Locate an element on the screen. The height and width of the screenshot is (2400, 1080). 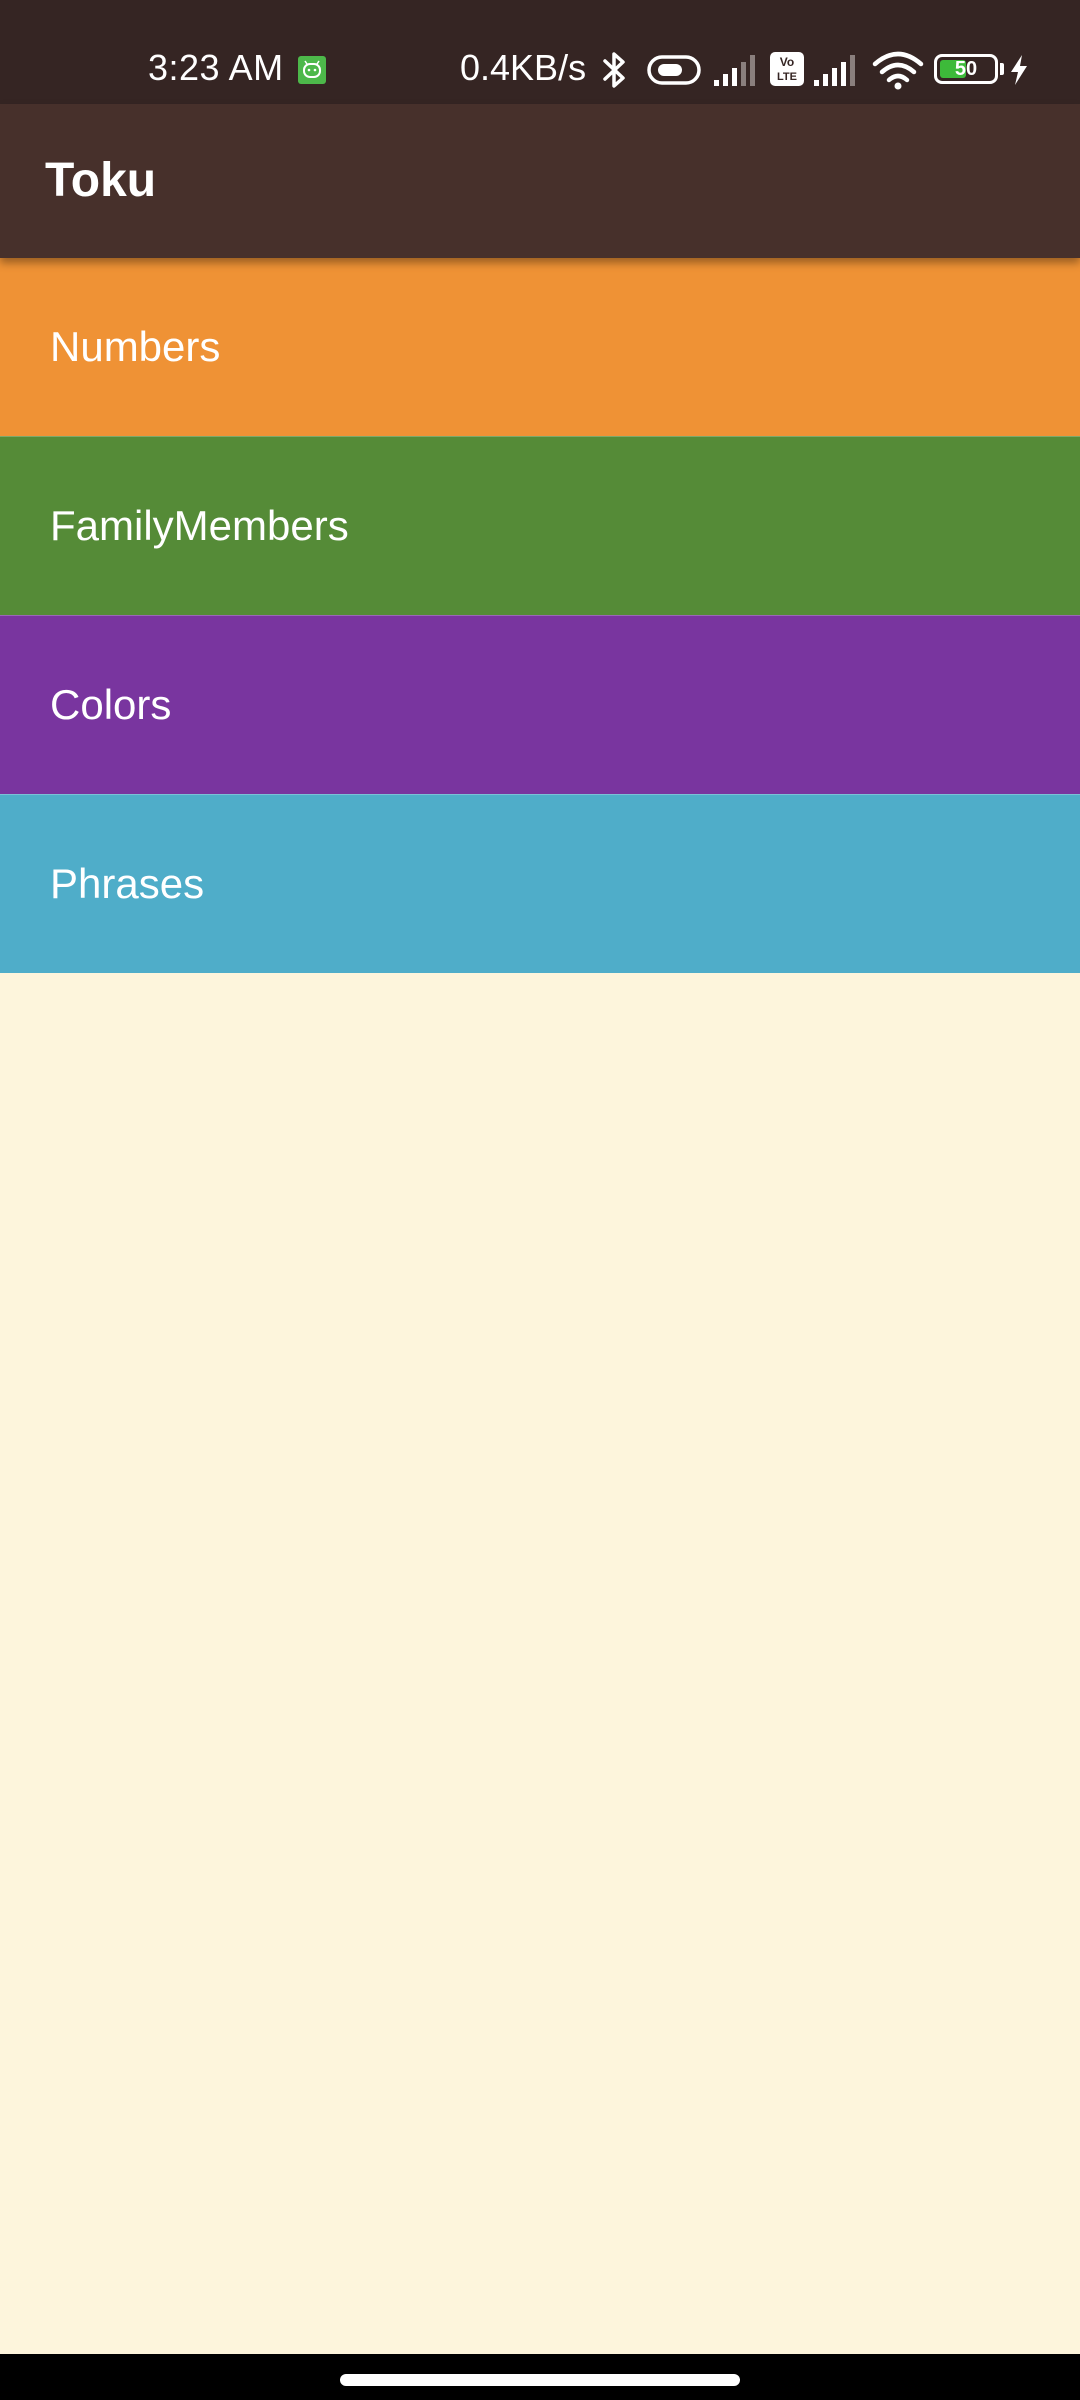
category-label: FamilyMembers is located at coordinates (199, 525).